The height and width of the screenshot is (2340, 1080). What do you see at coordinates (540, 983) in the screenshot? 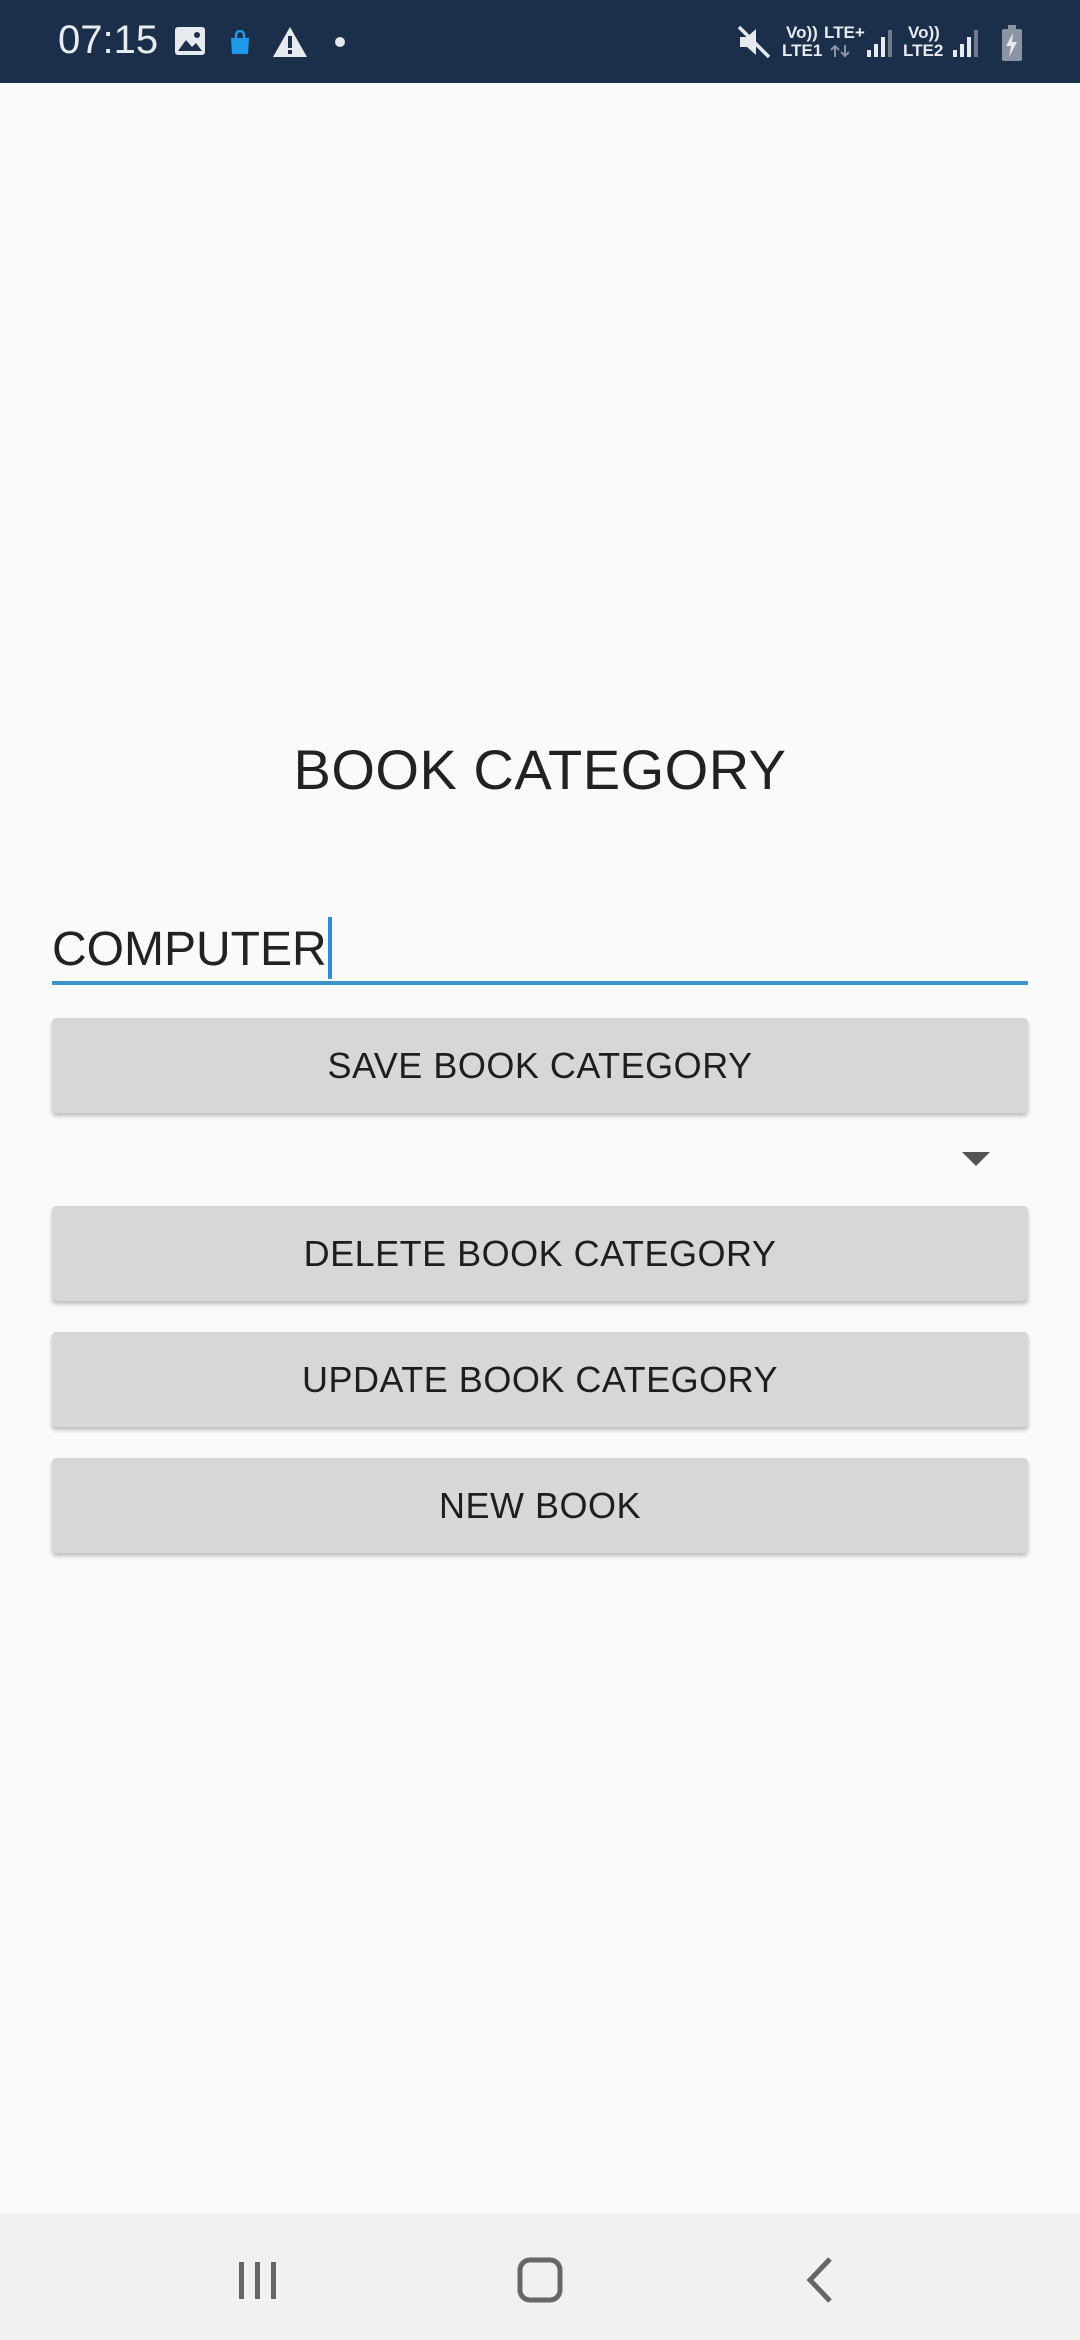
I see `input-underline` at bounding box center [540, 983].